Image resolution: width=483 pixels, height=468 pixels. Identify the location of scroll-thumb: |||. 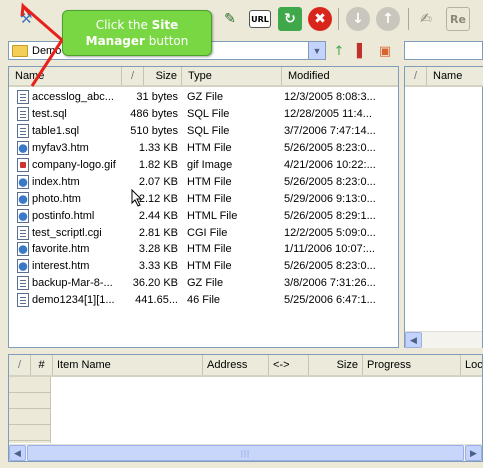
(245, 453).